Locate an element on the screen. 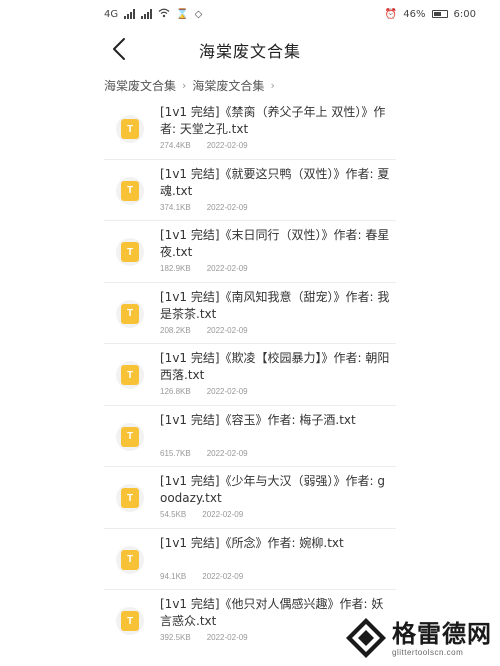 The image size is (500, 666). file-size: 126.8KB is located at coordinates (175, 391).